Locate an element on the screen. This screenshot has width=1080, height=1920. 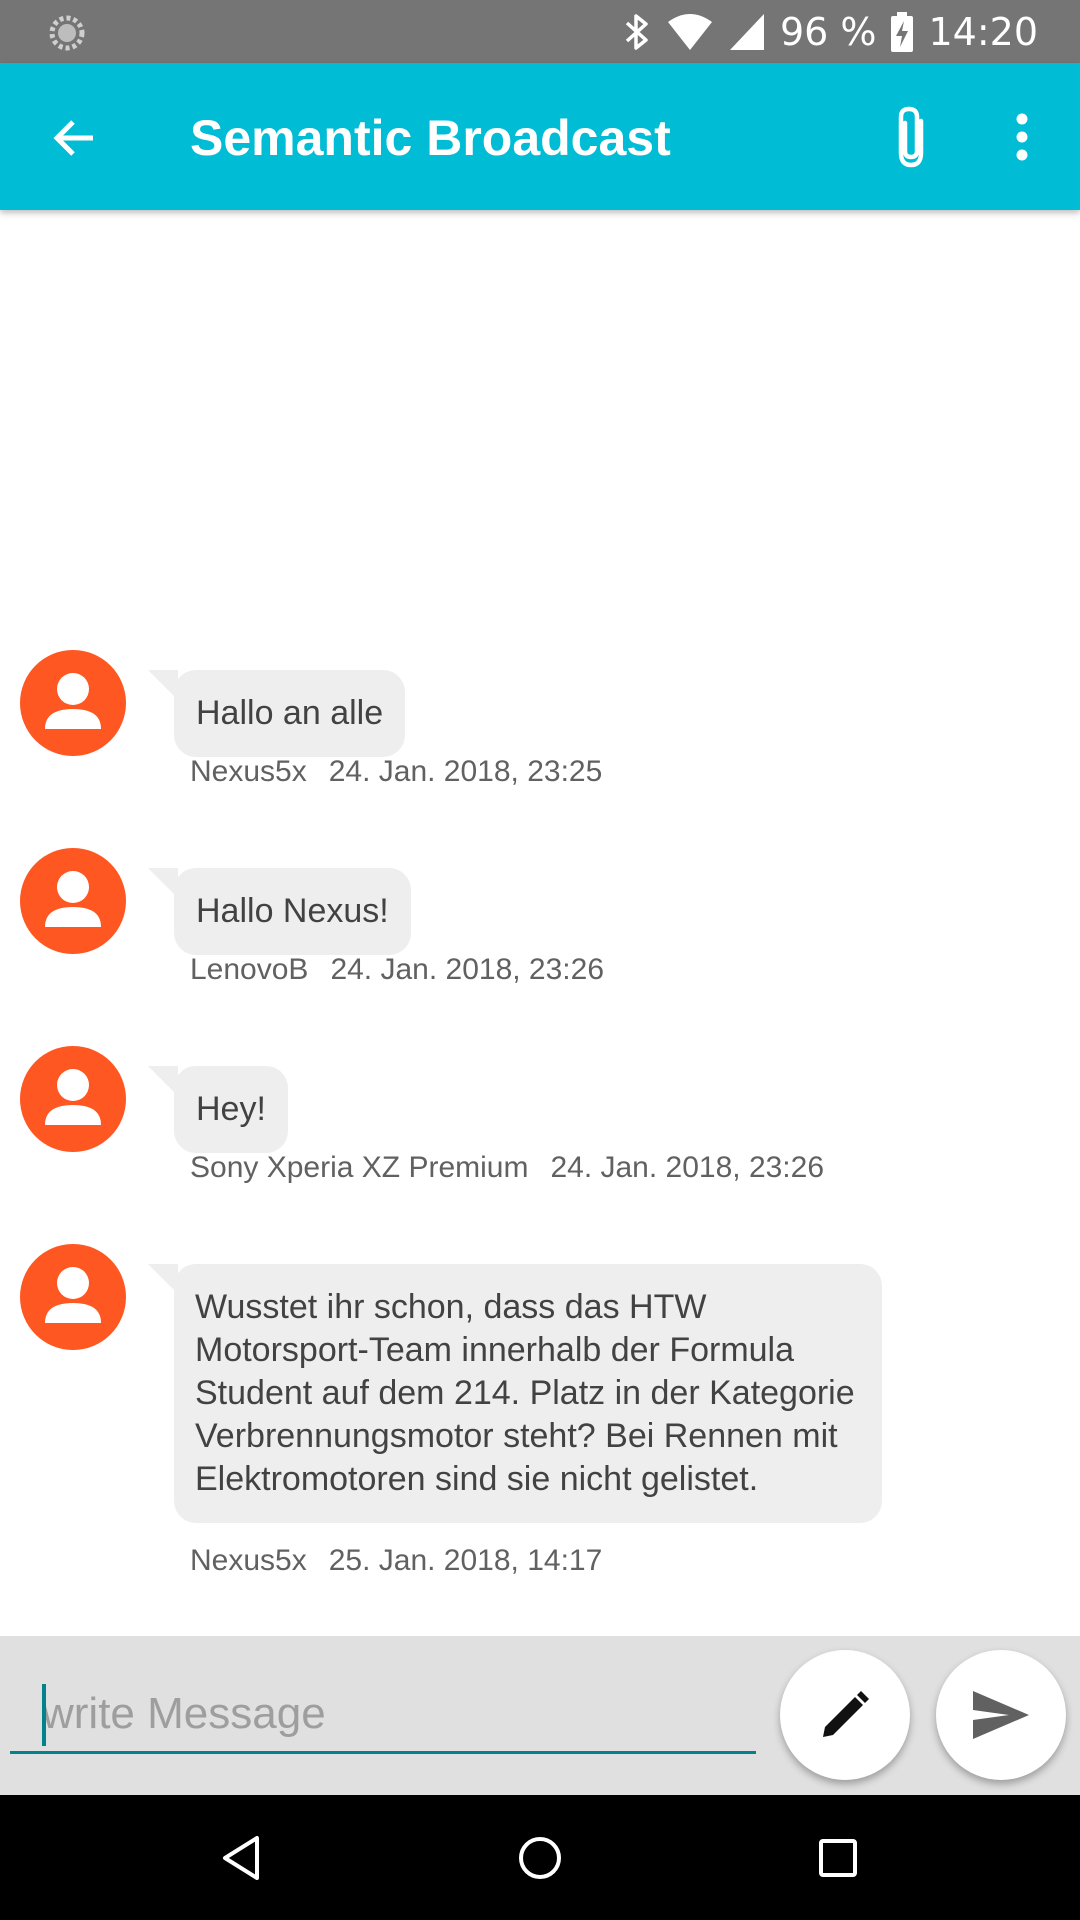
message-input is located at coordinates (383, 1715).